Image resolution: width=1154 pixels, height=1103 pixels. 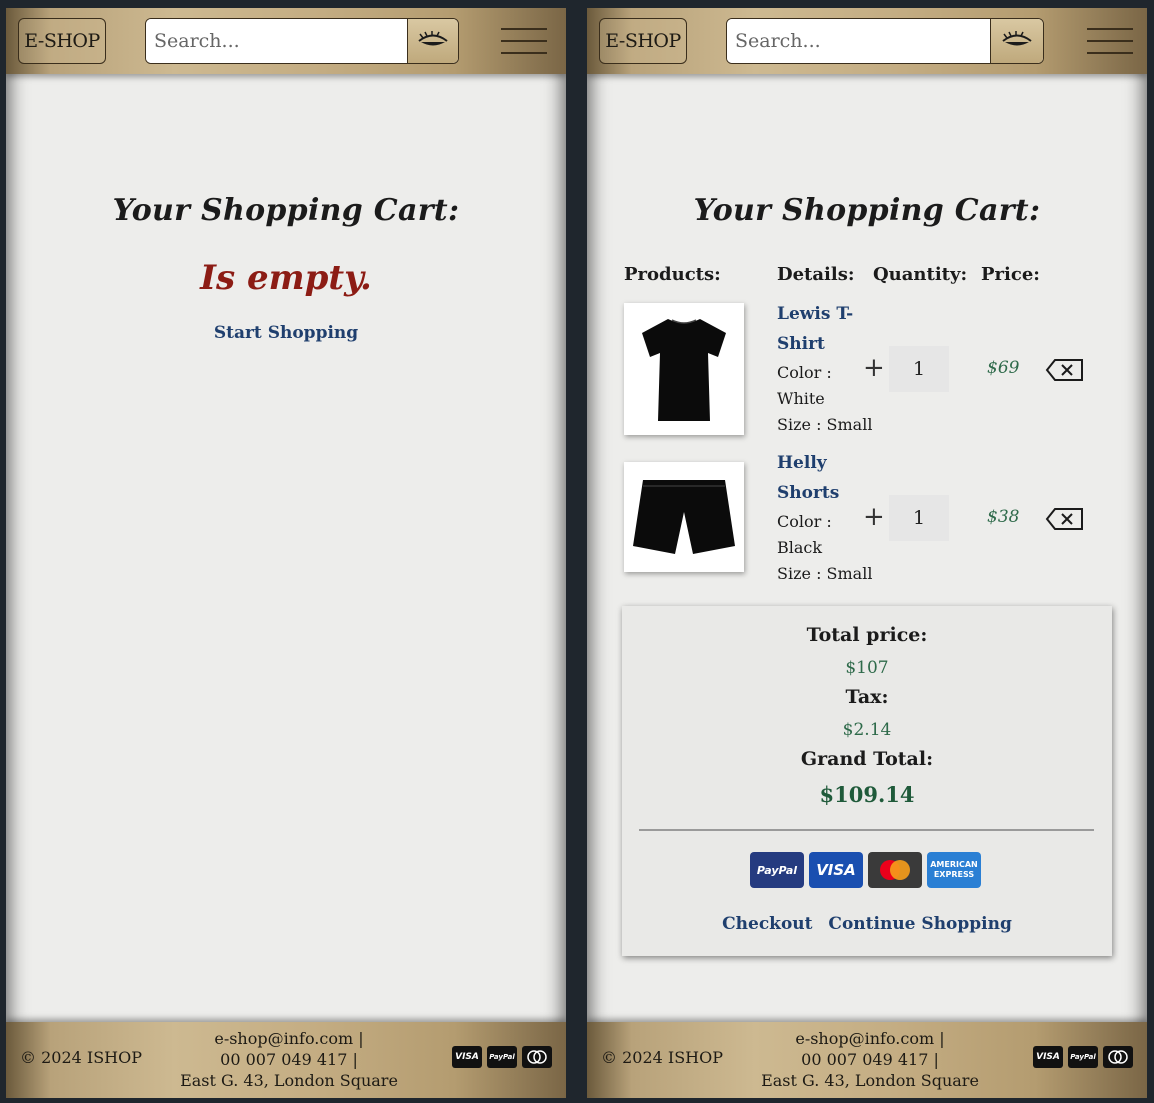 I want to click on payment-methods: PayPal VISA AMERICAN EXPRESS, so click(x=865, y=870).